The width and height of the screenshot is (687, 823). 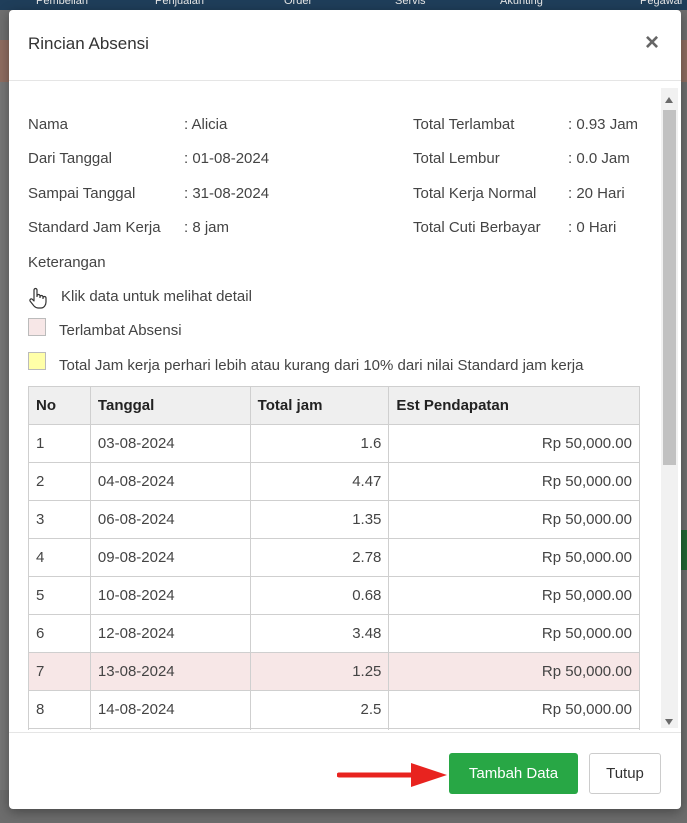 I want to click on table-row: 3 06-08-2024 1.35 Rp 50,000.00, so click(x=334, y=519).